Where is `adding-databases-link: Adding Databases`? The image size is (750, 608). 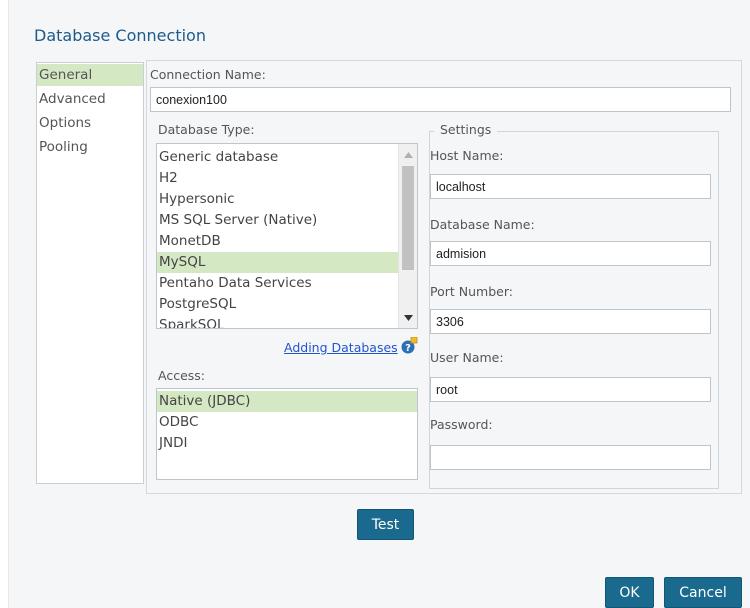 adding-databases-link: Adding Databases is located at coordinates (341, 347).